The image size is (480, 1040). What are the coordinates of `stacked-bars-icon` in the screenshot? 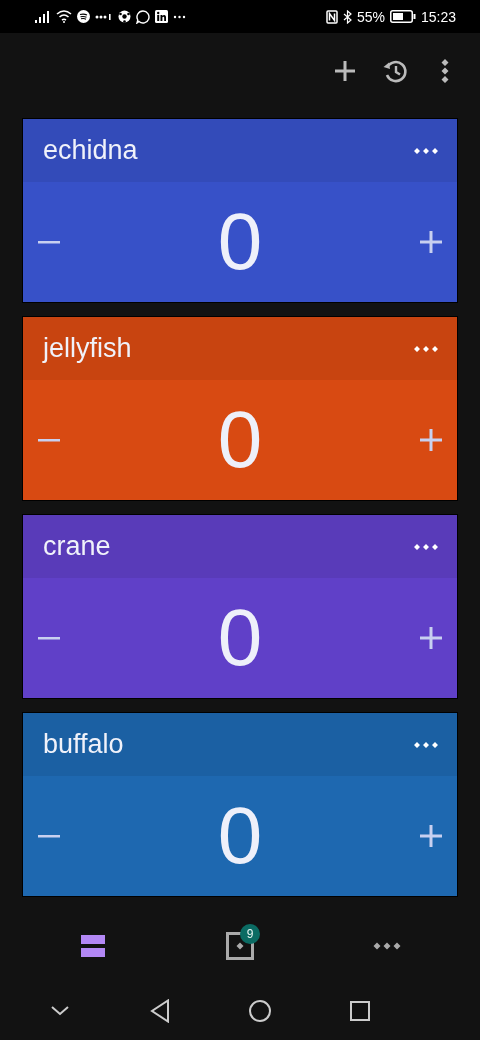 It's located at (93, 946).